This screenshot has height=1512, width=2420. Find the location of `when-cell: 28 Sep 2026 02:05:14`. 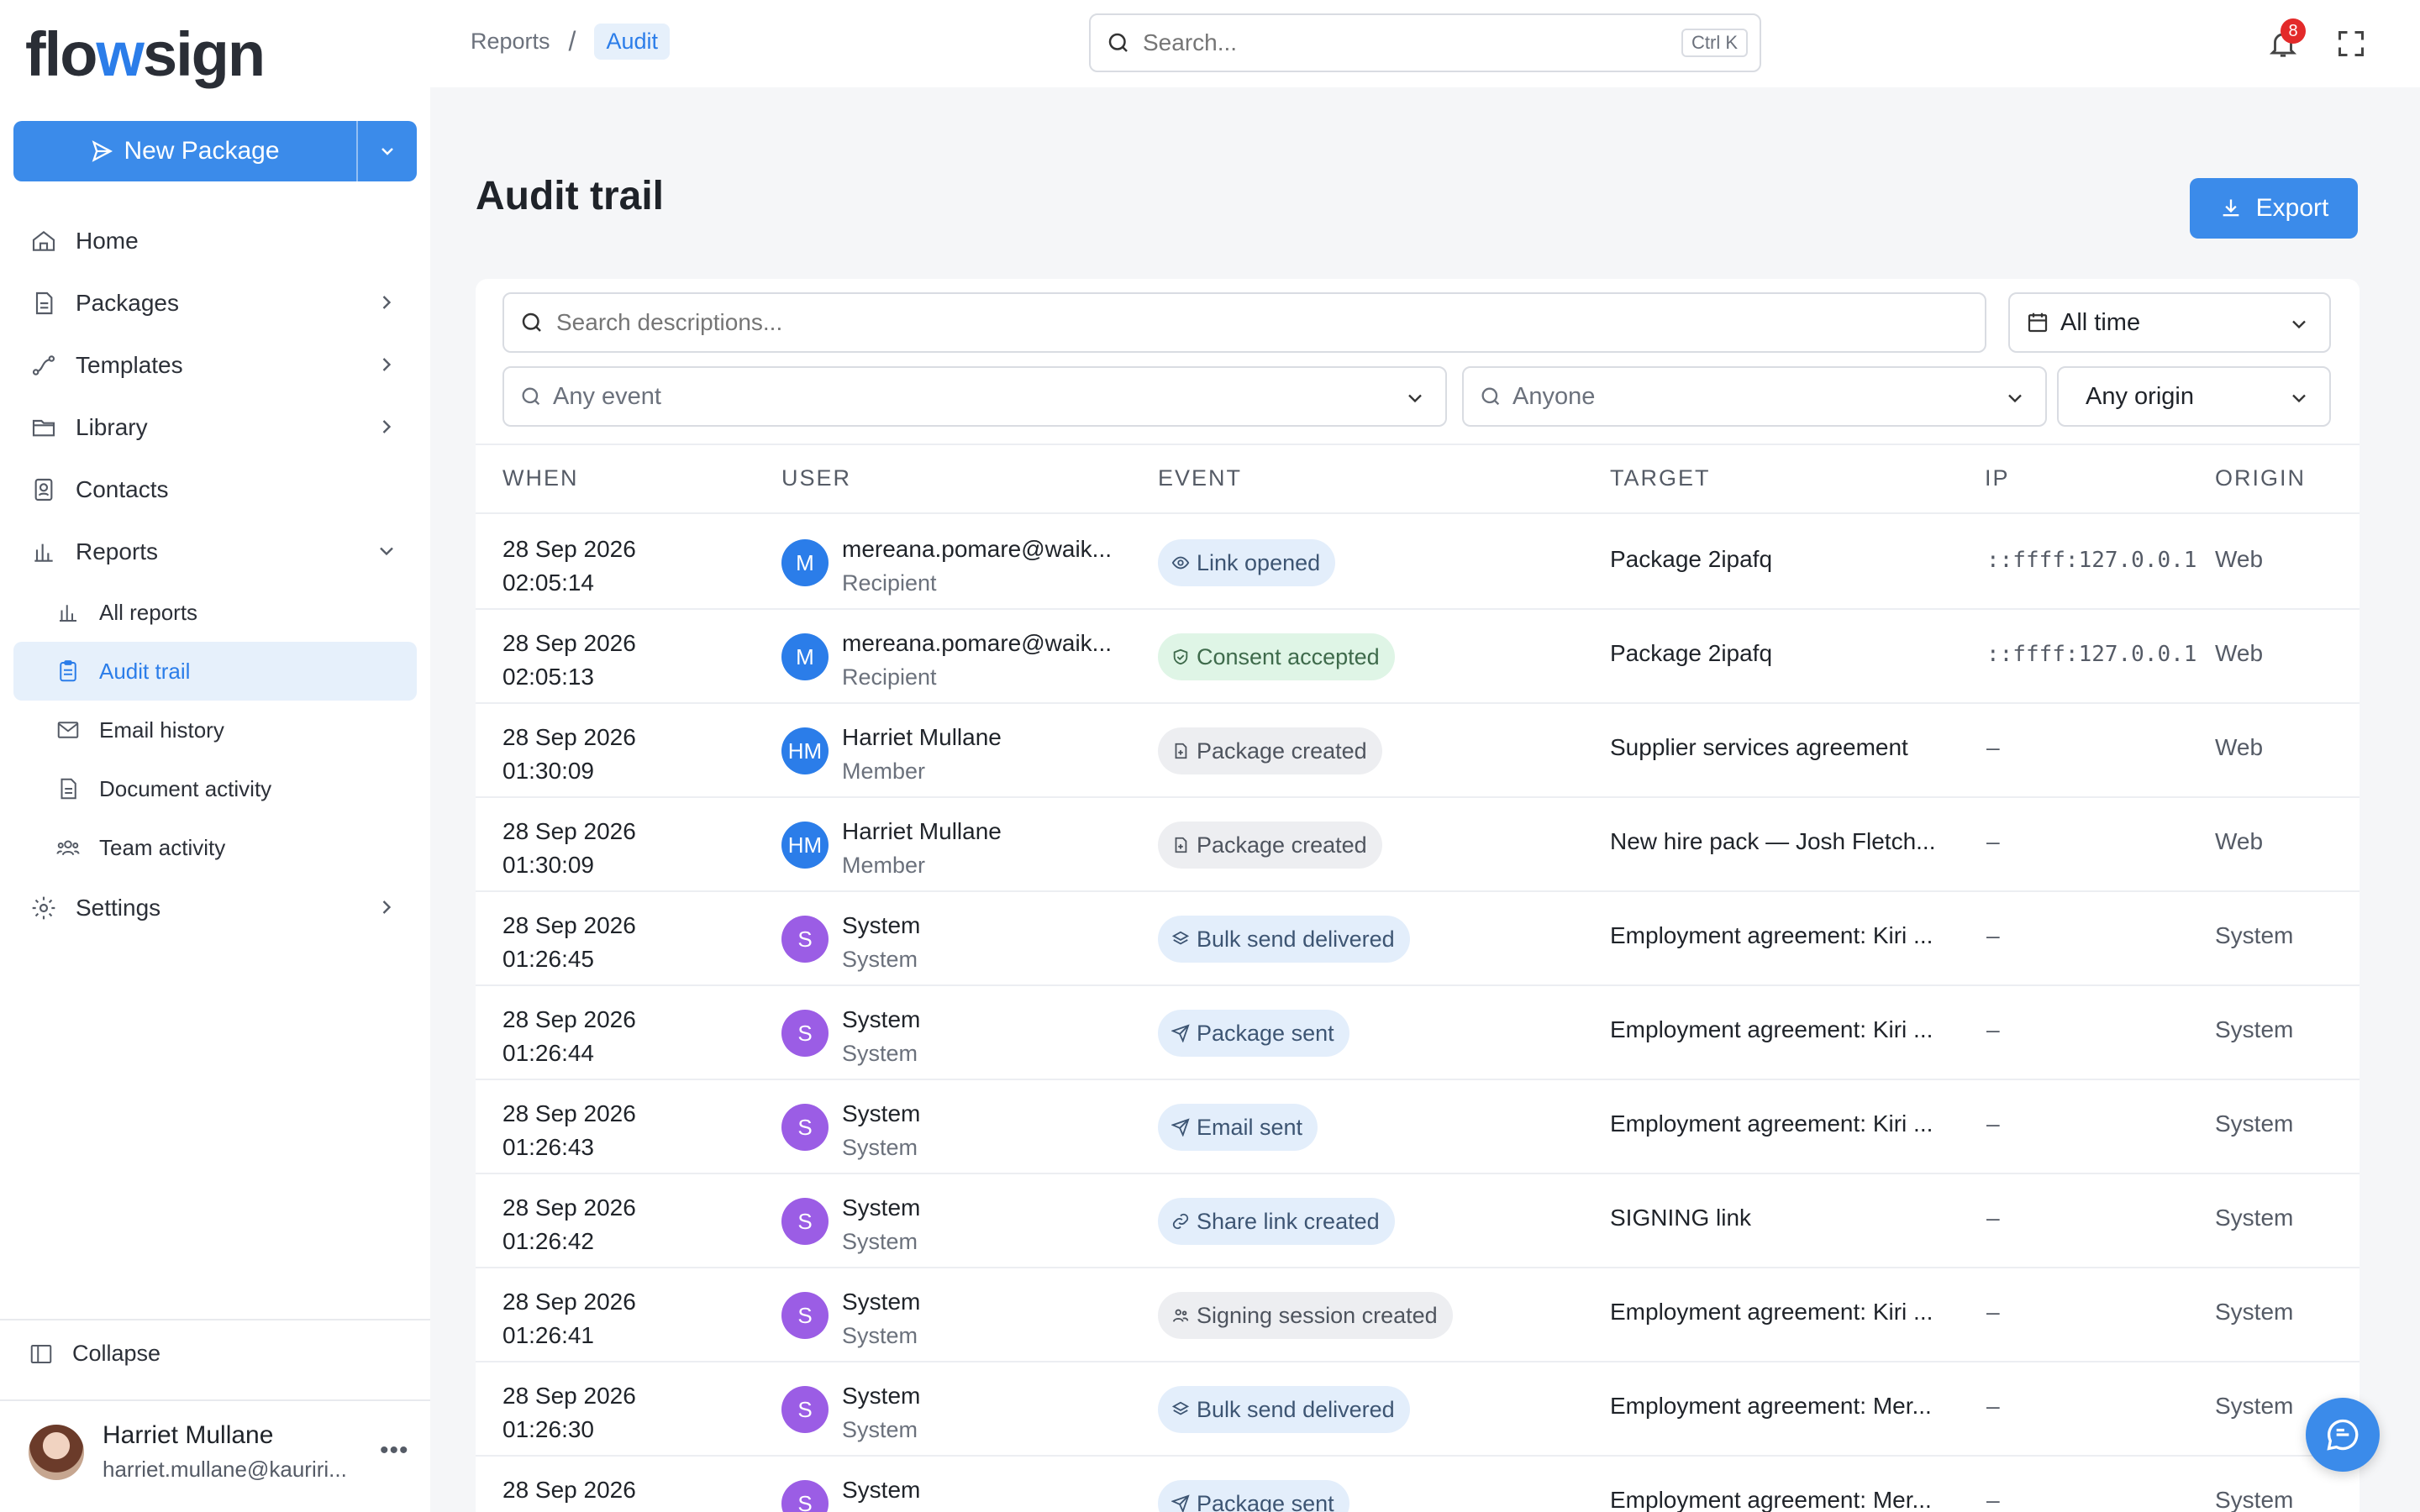

when-cell: 28 Sep 2026 02:05:14 is located at coordinates (569, 566).